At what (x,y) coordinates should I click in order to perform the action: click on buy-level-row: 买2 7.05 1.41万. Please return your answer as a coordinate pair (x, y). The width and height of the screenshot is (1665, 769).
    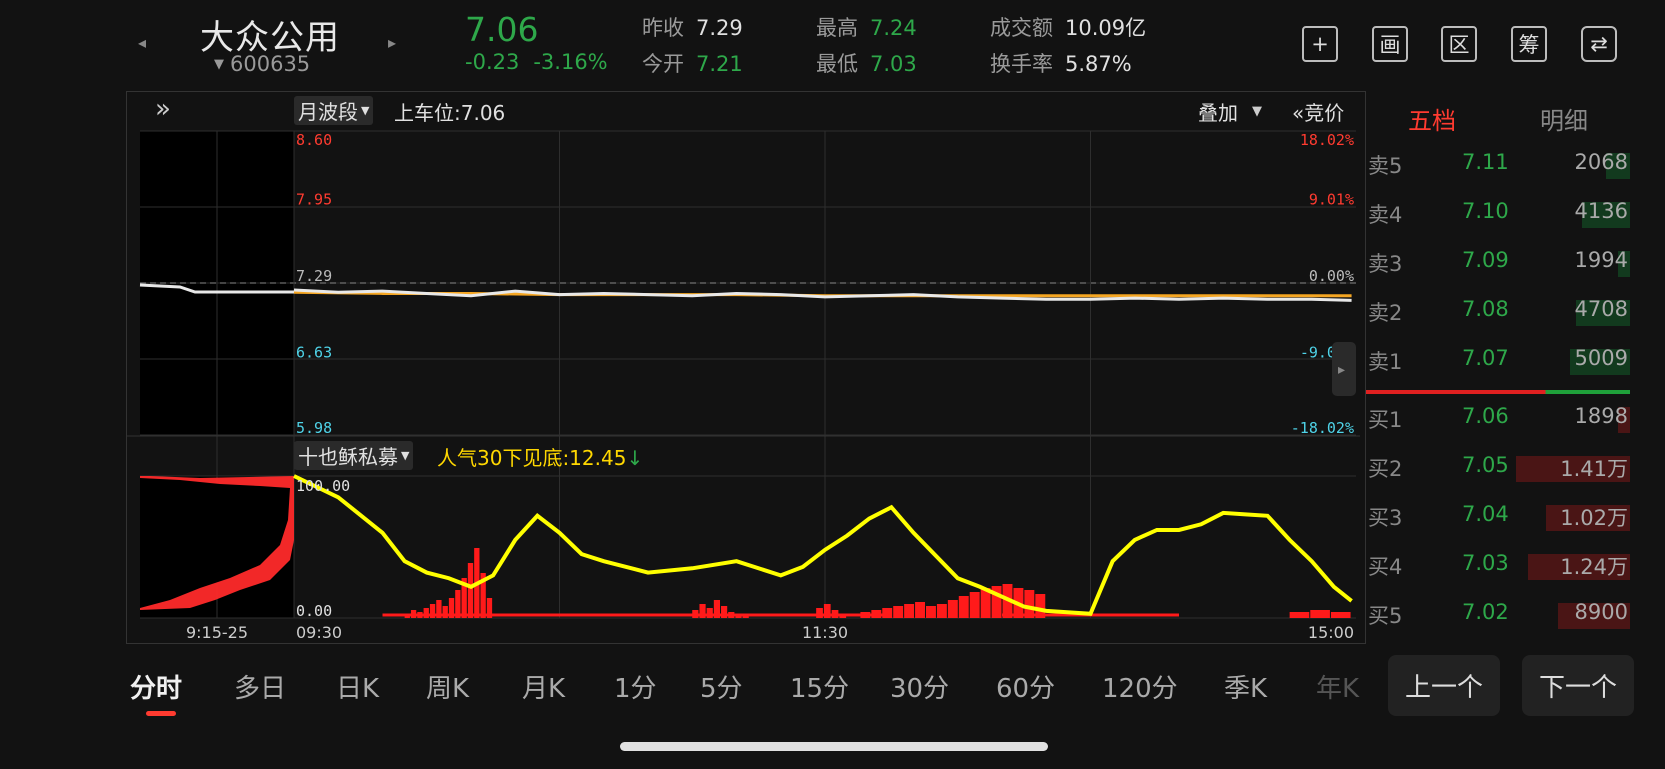
    Looking at the image, I should click on (1498, 468).